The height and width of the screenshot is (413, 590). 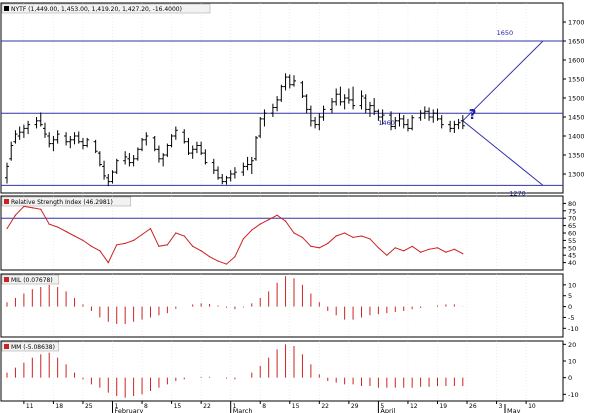 I want to click on y-tick-label: 1350, so click(x=576, y=156).